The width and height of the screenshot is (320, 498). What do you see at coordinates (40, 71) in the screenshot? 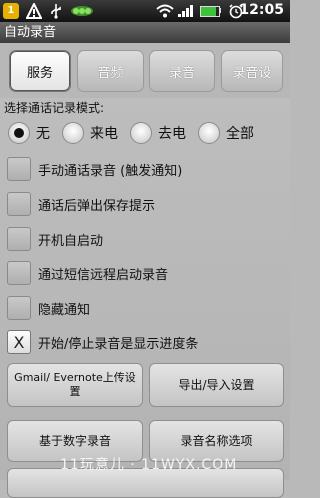
I see `tab-service: 服务` at bounding box center [40, 71].